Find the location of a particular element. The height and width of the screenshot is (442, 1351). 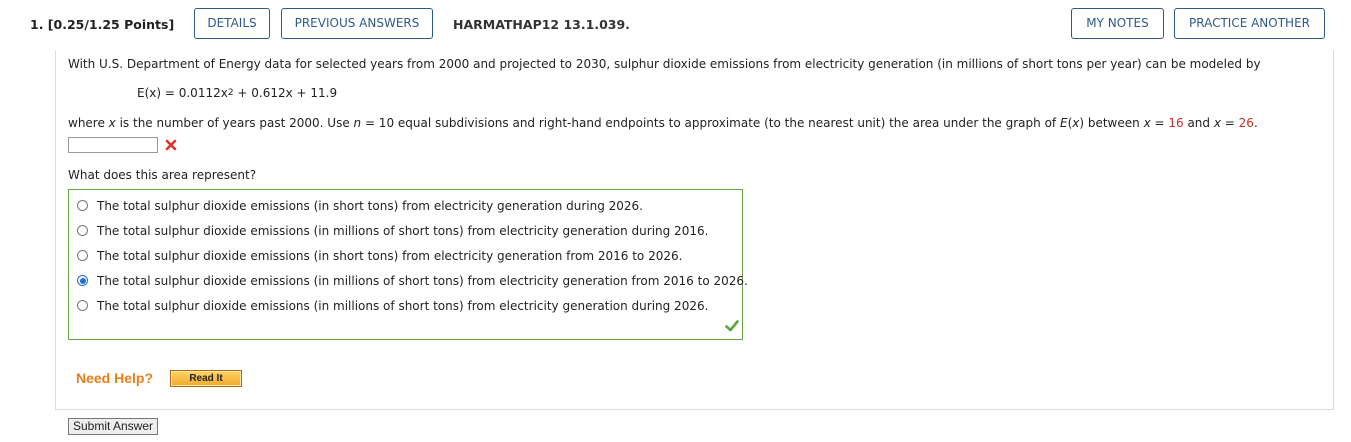

instruction-var: E is located at coordinates (1063, 123).